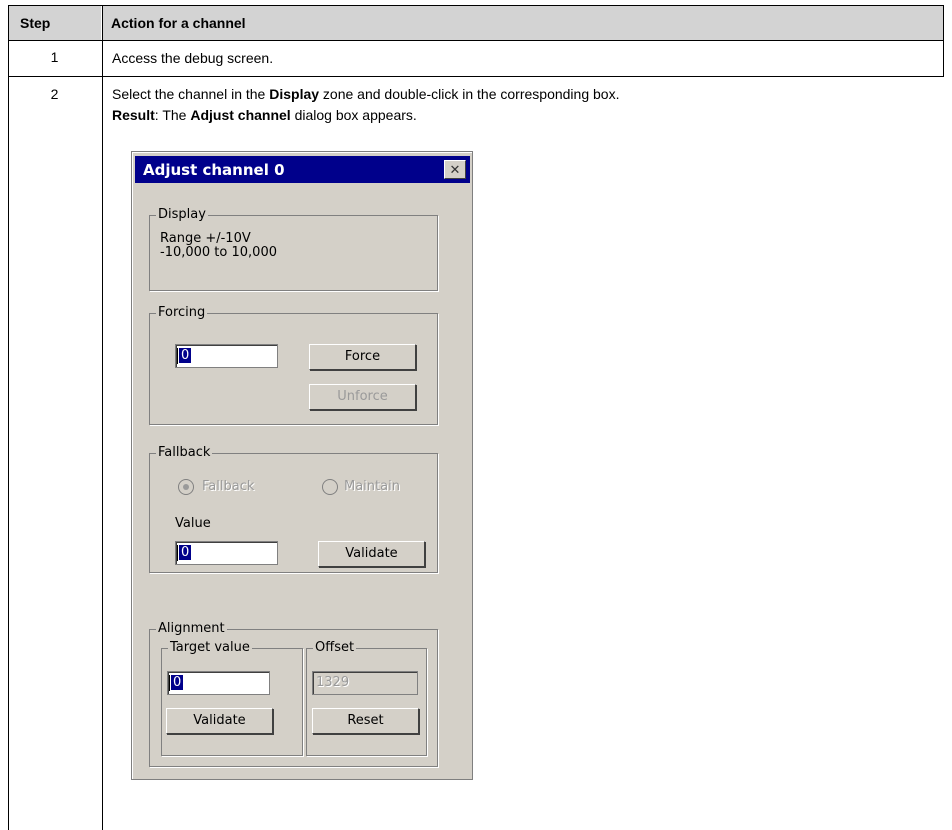 The image size is (952, 830). I want to click on target-value-input: 0, so click(218, 683).